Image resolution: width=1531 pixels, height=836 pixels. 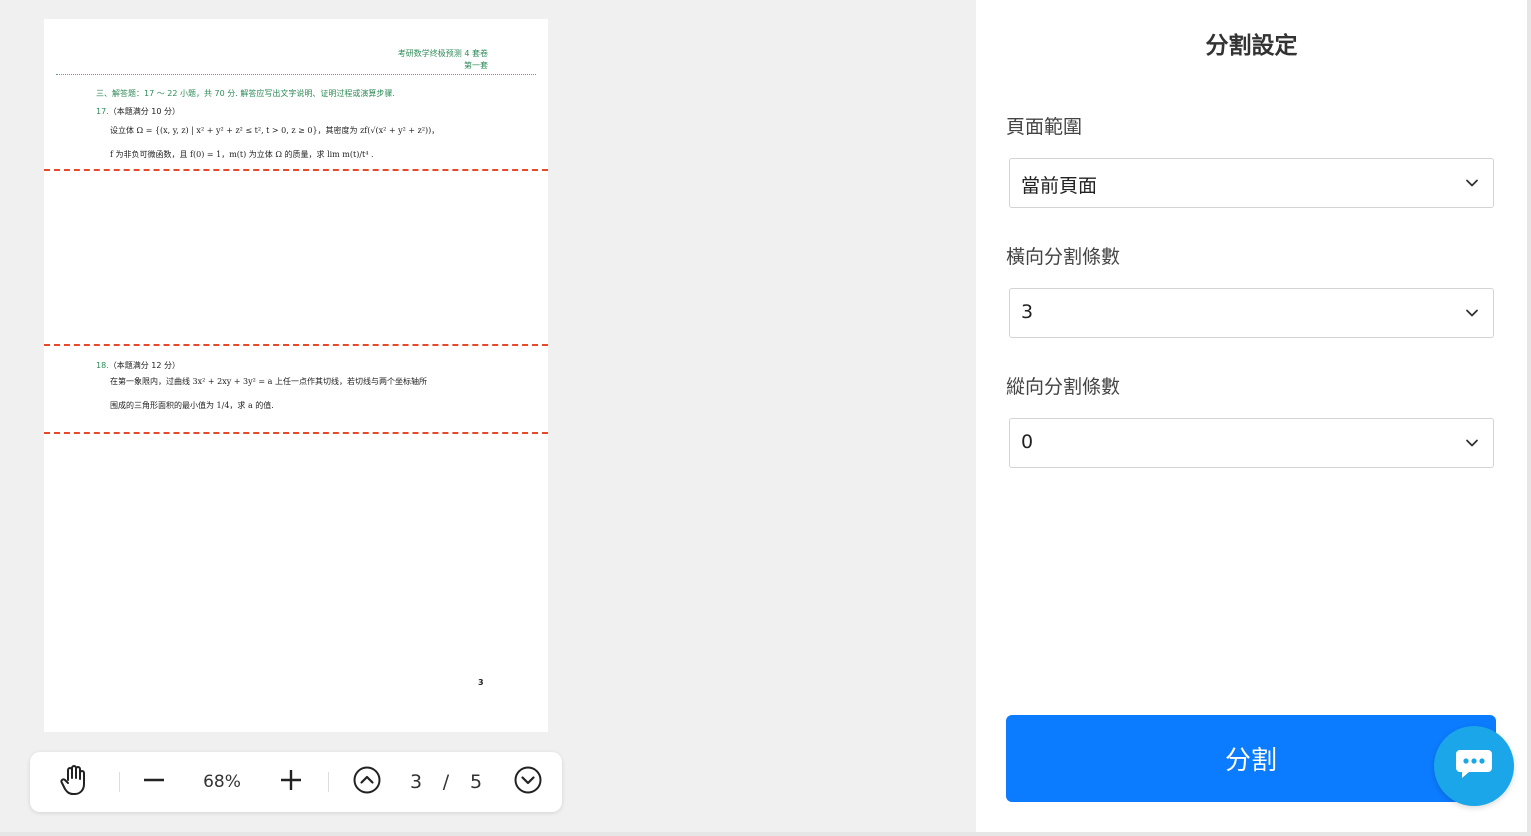 I want to click on chevron-down-circle-icon, so click(x=528, y=782).